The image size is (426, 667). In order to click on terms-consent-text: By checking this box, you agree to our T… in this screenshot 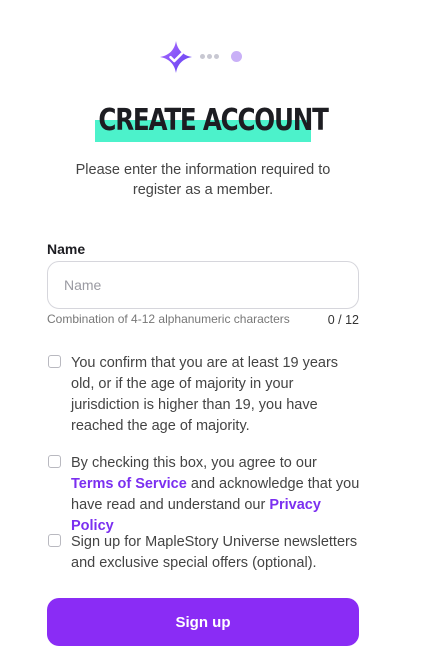, I will do `click(216, 495)`.